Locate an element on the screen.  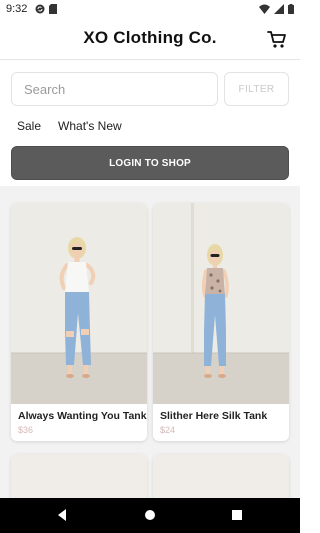
product-price: $24 is located at coordinates (168, 430).